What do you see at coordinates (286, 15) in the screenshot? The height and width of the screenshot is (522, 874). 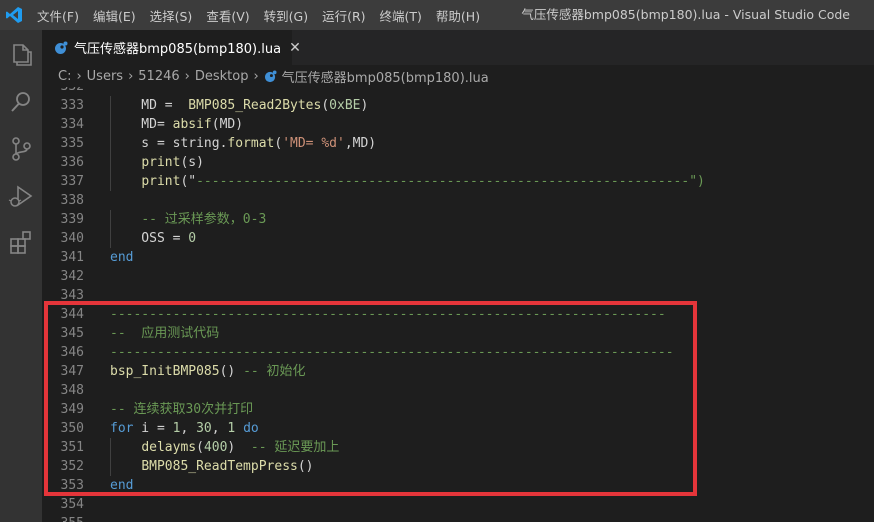 I see `menu-go: 转到(G)` at bounding box center [286, 15].